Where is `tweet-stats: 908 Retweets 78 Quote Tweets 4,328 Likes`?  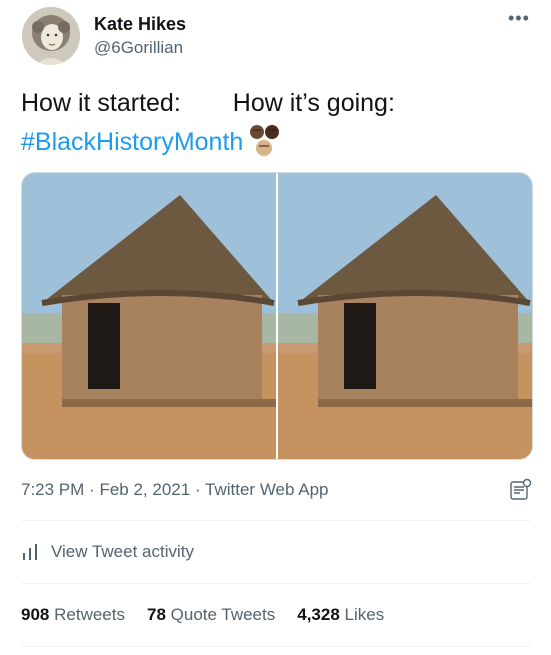 tweet-stats: 908 Retweets 78 Quote Tweets 4,328 Likes is located at coordinates (202, 615).